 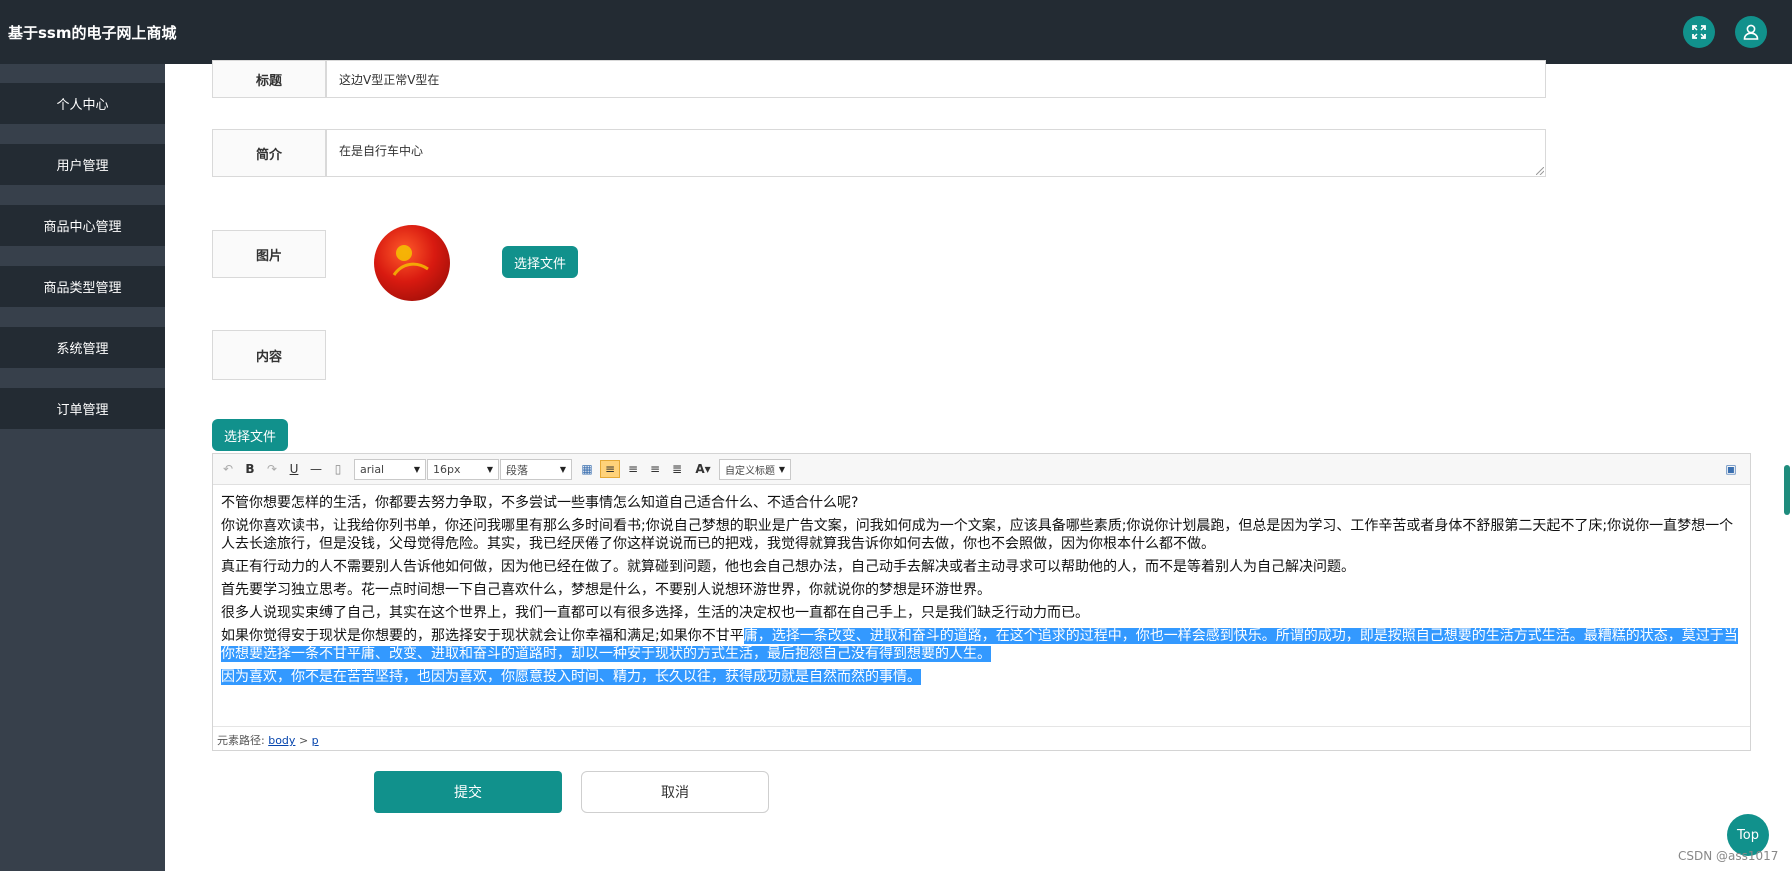 What do you see at coordinates (250, 469) in the screenshot?
I see `bold-icon: B` at bounding box center [250, 469].